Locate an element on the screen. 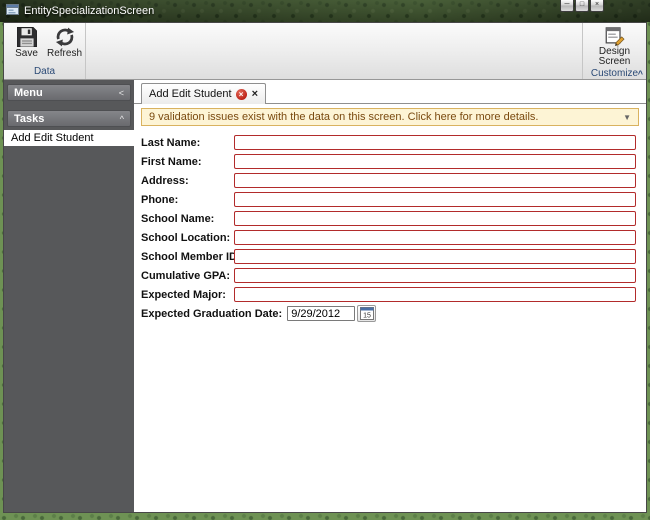 The image size is (650, 520). form-row: Expected Major: is located at coordinates (388, 294).